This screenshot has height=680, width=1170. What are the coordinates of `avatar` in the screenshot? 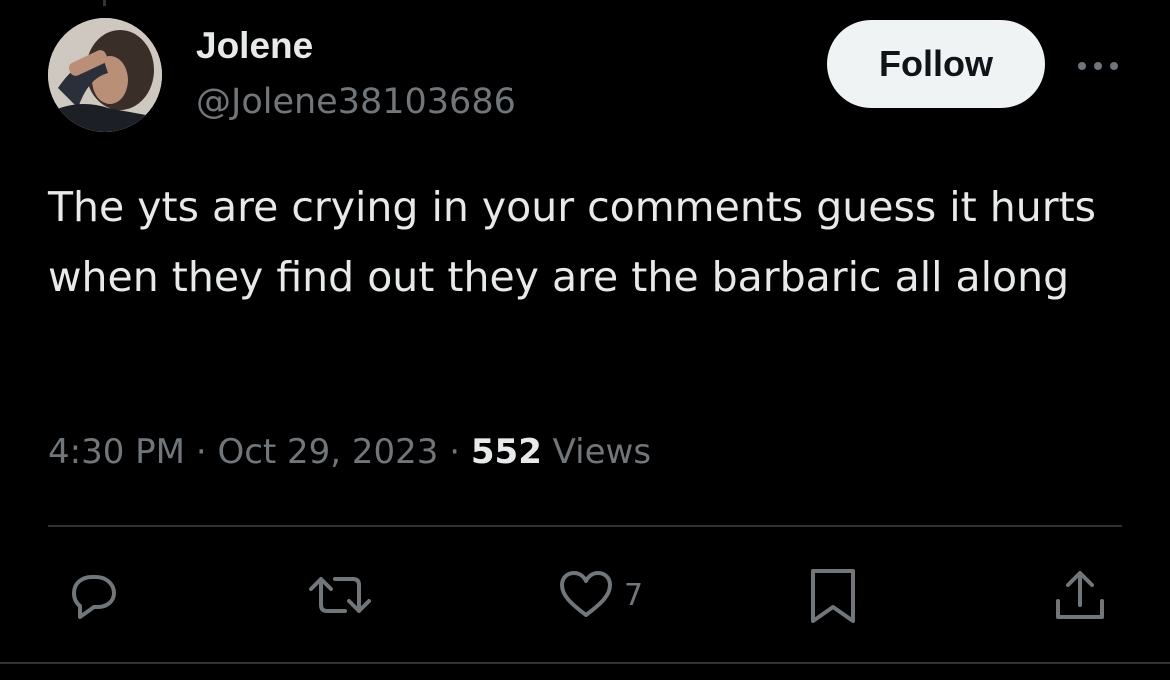 It's located at (105, 75).